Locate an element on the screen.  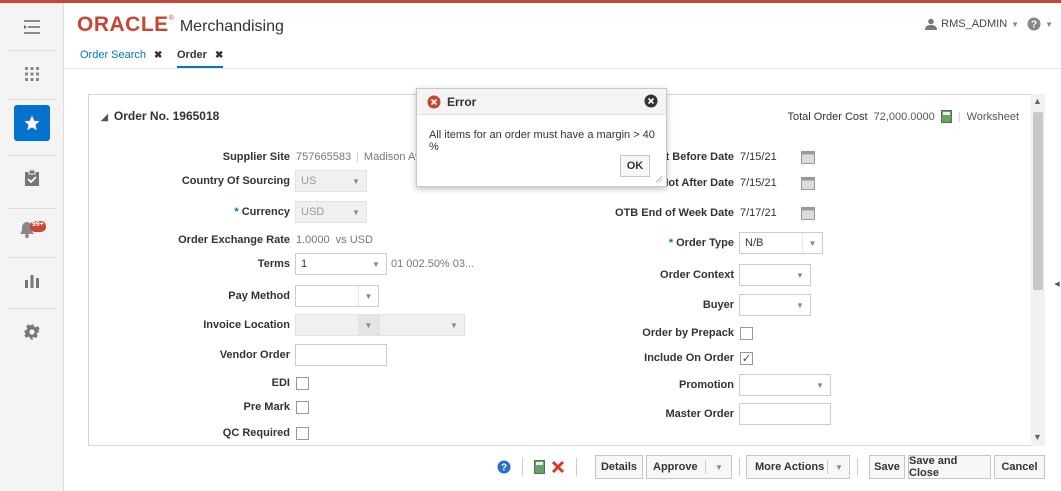
vendor-order-row: Vendor Order is located at coordinates (283, 355).